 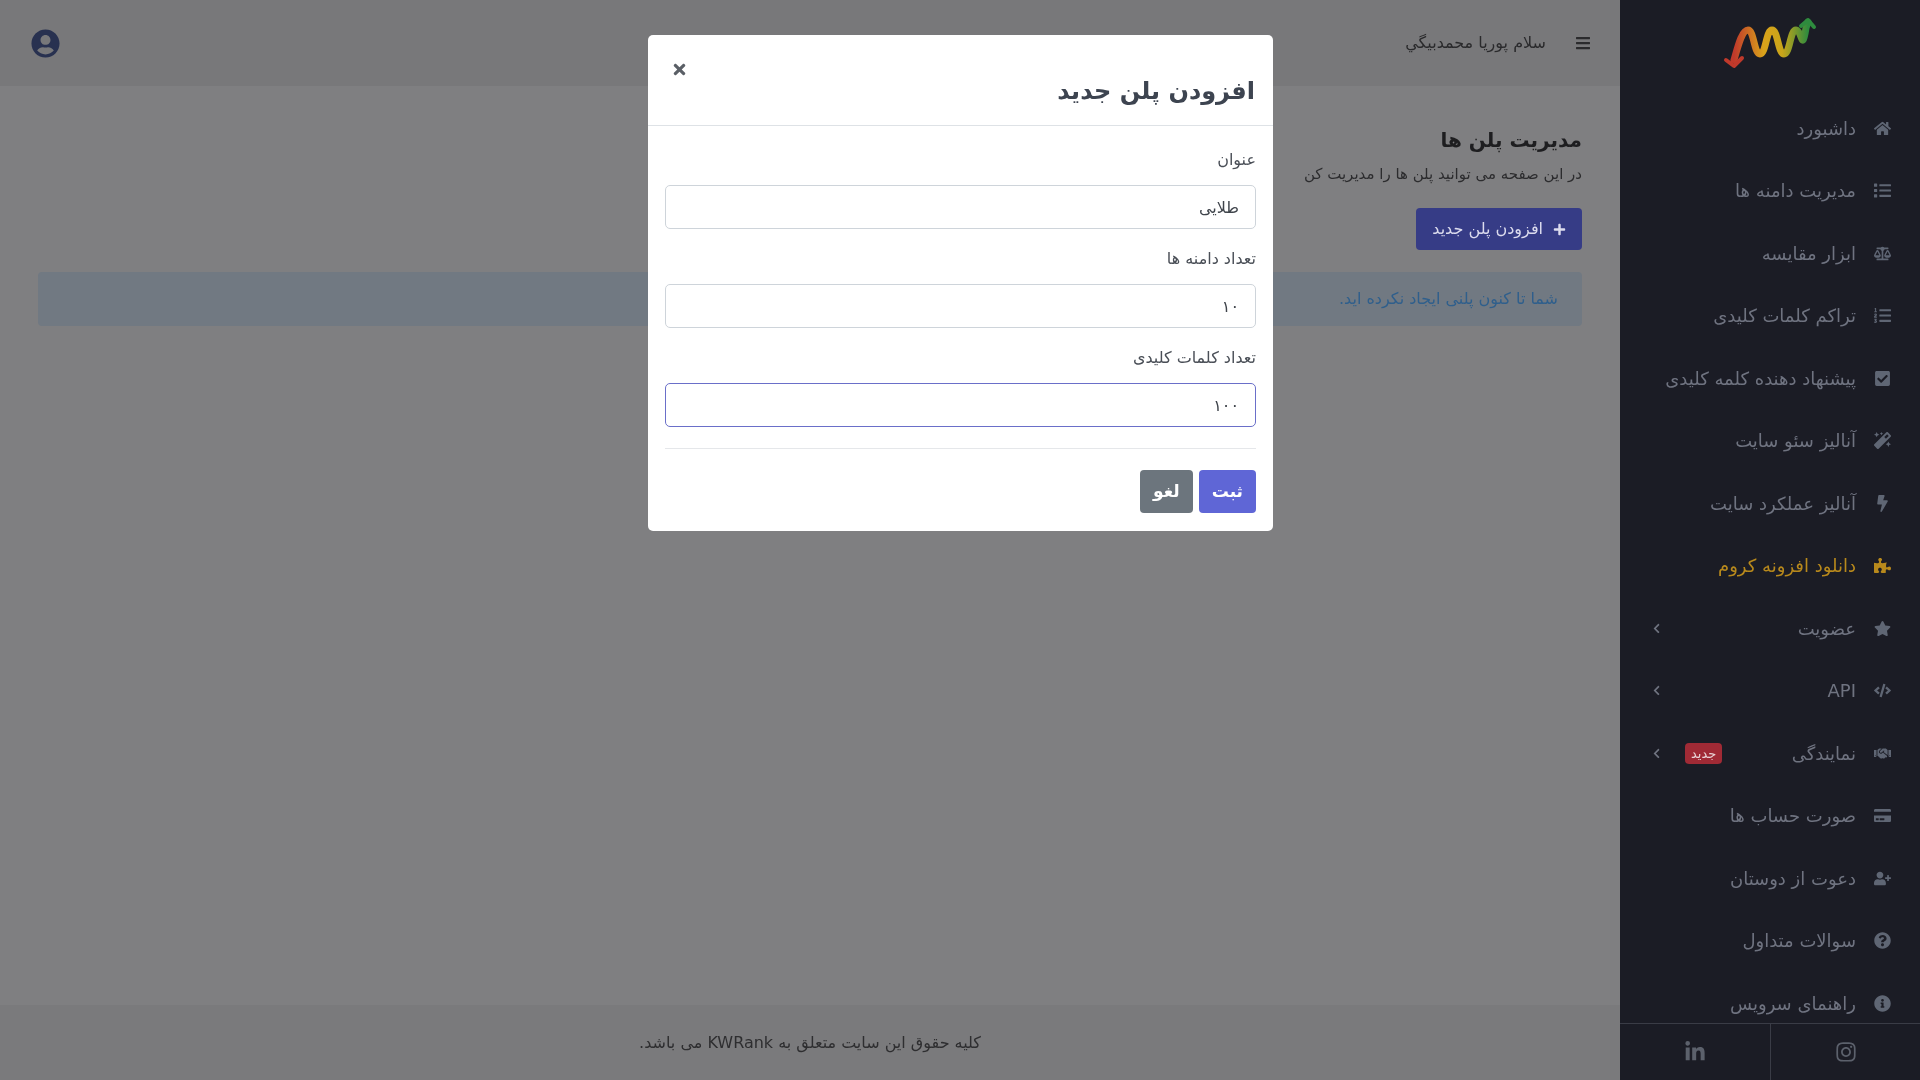 I want to click on code-icon, so click(x=1882, y=690).